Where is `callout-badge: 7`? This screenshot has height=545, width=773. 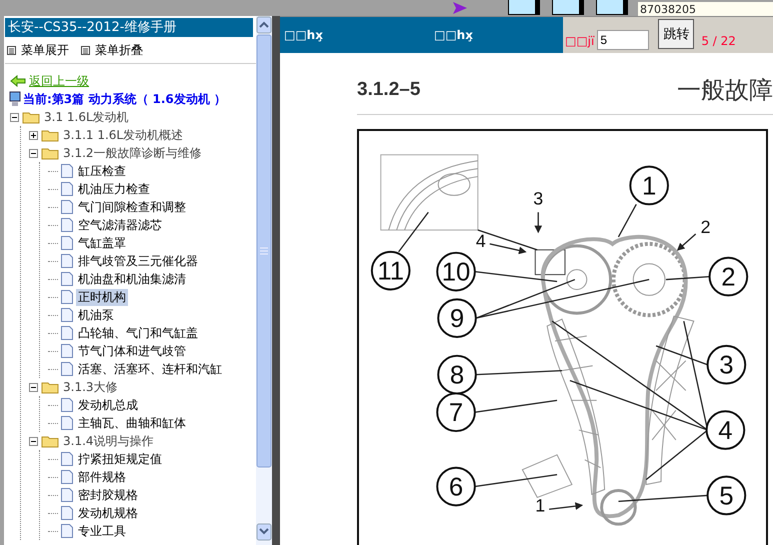
callout-badge: 7 is located at coordinates (456, 412).